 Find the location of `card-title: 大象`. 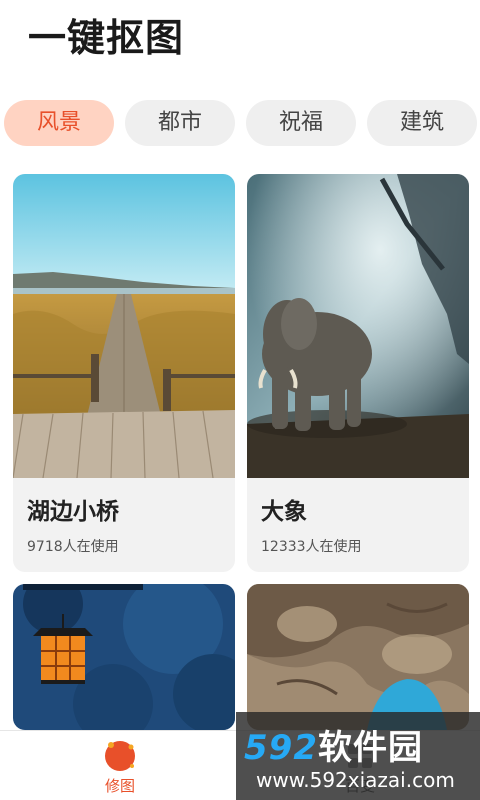

card-title: 大象 is located at coordinates (284, 512).